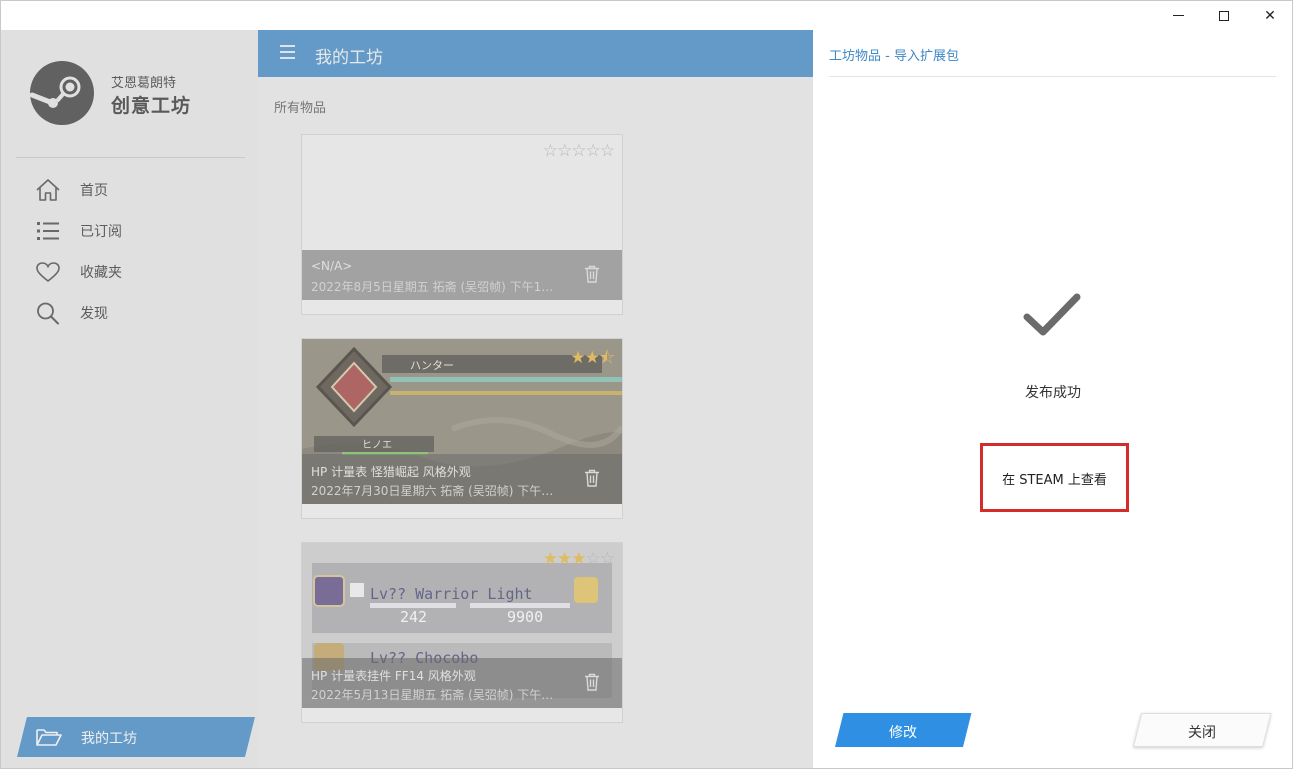 The height and width of the screenshot is (769, 1293). Describe the element at coordinates (894, 56) in the screenshot. I see `dialog-title: 工坊物品 - 导入扩展包` at that location.